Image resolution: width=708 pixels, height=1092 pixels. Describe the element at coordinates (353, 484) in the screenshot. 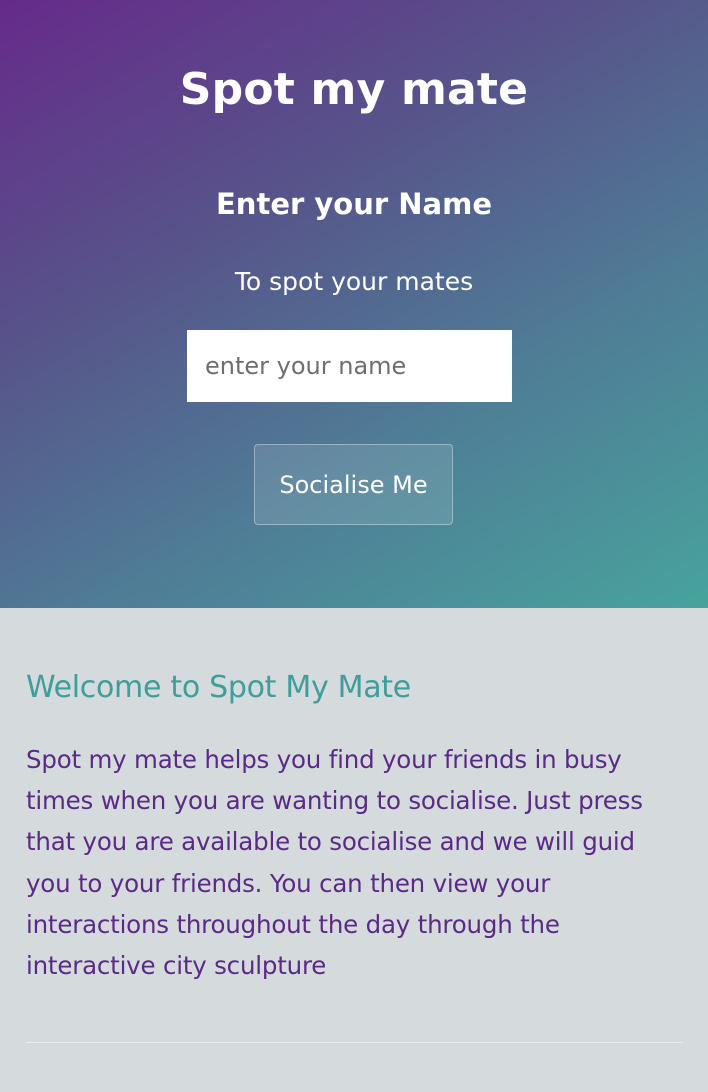

I see `socialise-me-button: Socialise Me` at that location.